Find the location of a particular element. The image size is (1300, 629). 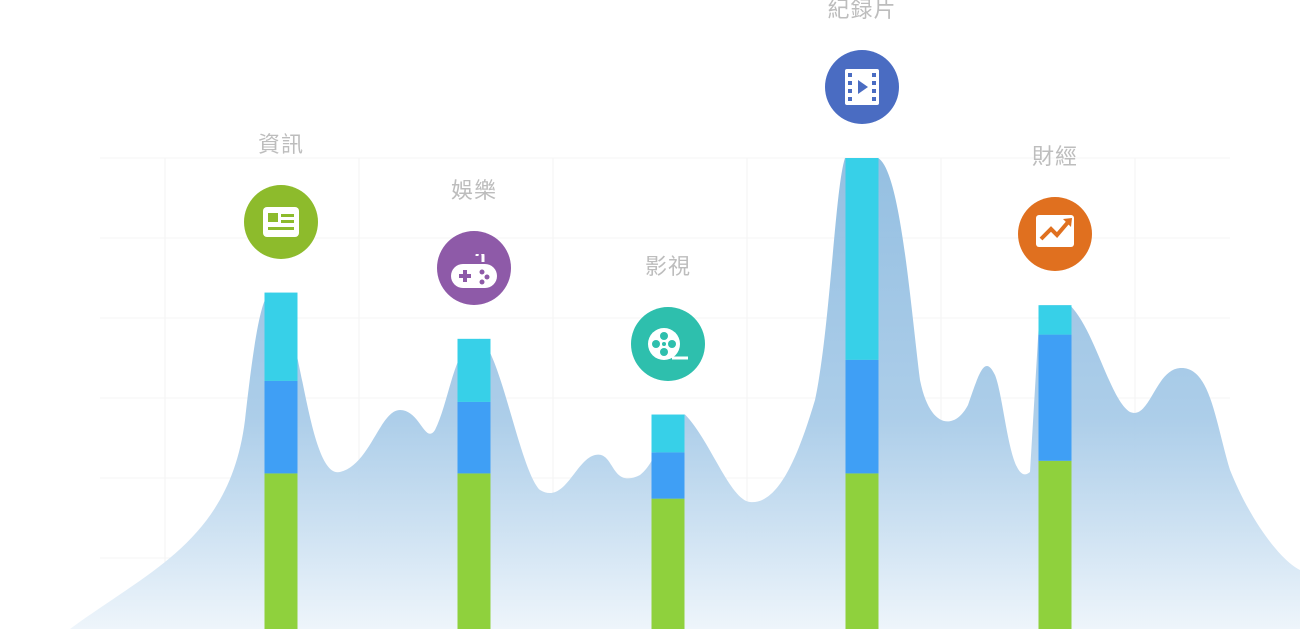

category-label: 資訊 is located at coordinates (281, 145).